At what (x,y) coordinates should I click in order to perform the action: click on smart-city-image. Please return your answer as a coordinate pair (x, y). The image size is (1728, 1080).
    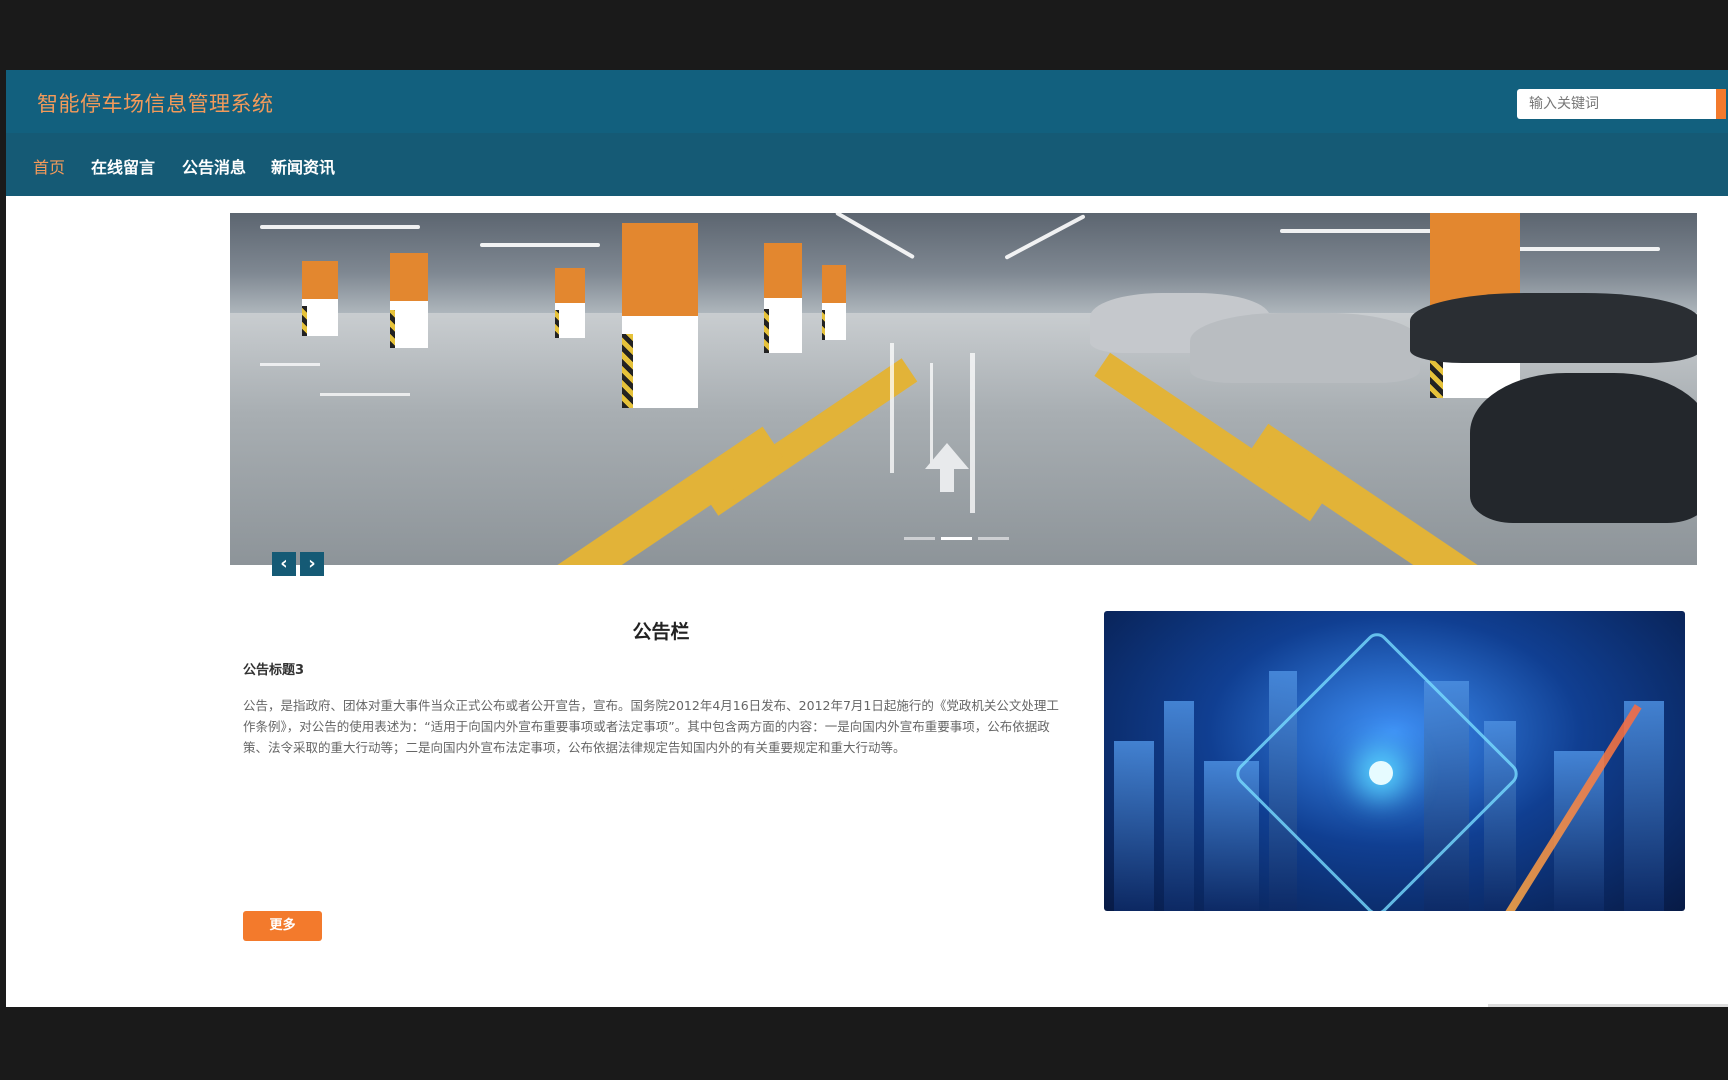
    Looking at the image, I should click on (1394, 761).